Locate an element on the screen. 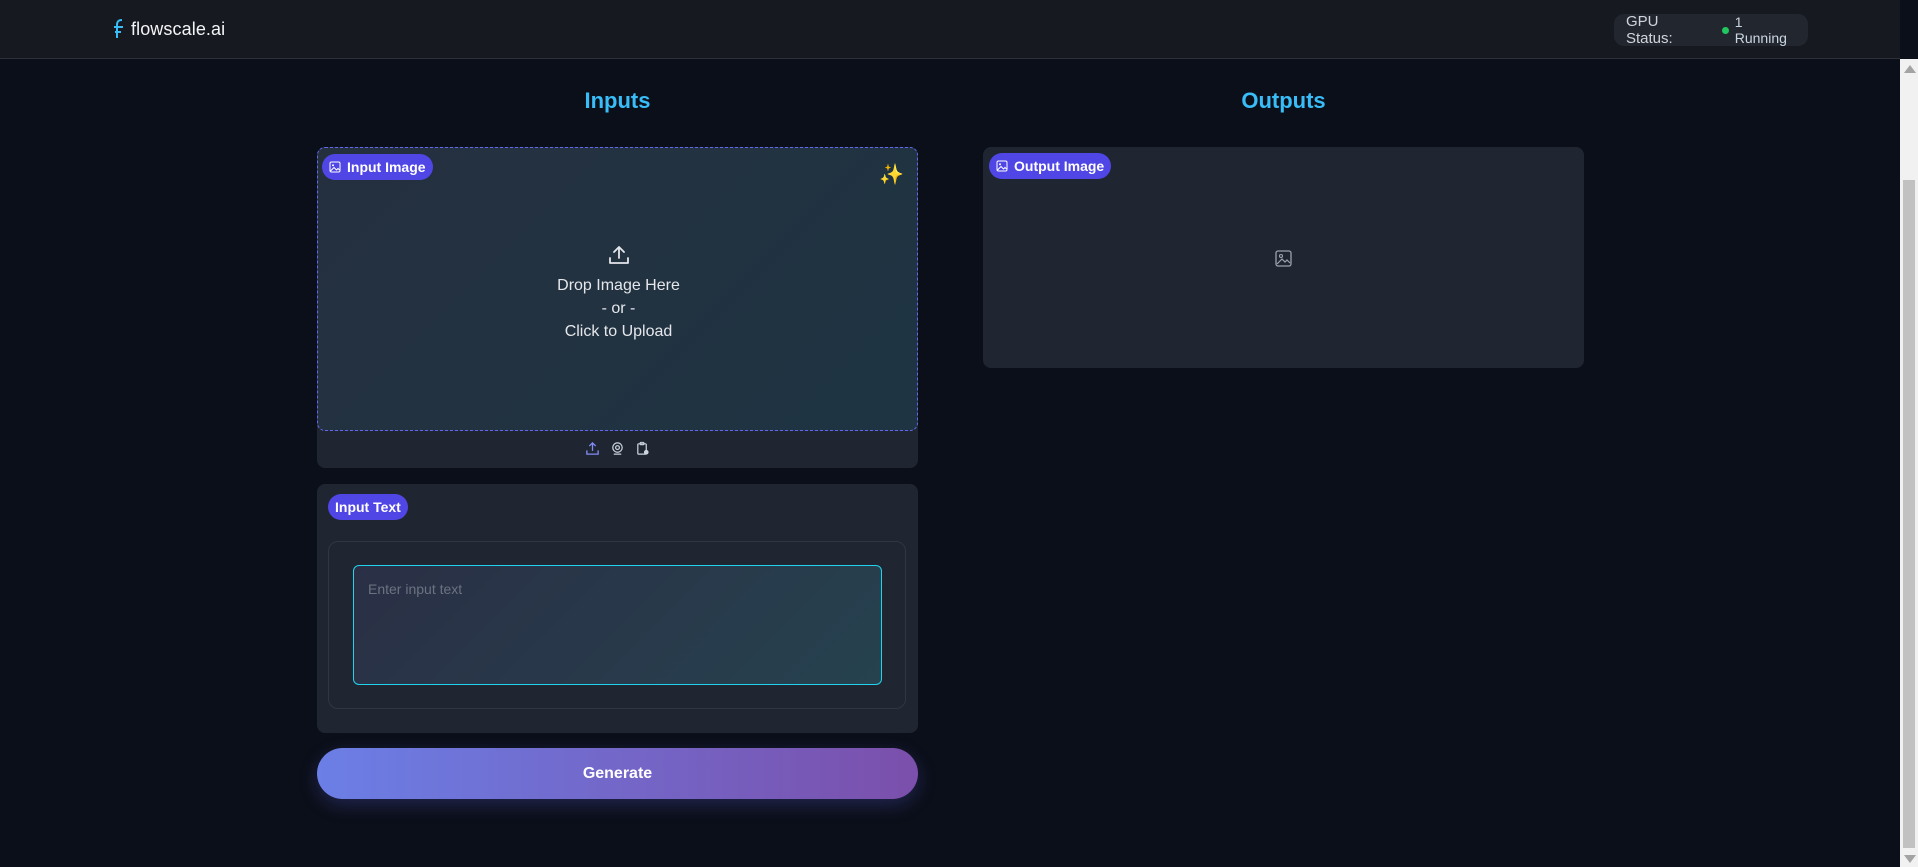 This screenshot has width=1918, height=867. generate-button: Generate is located at coordinates (617, 773).